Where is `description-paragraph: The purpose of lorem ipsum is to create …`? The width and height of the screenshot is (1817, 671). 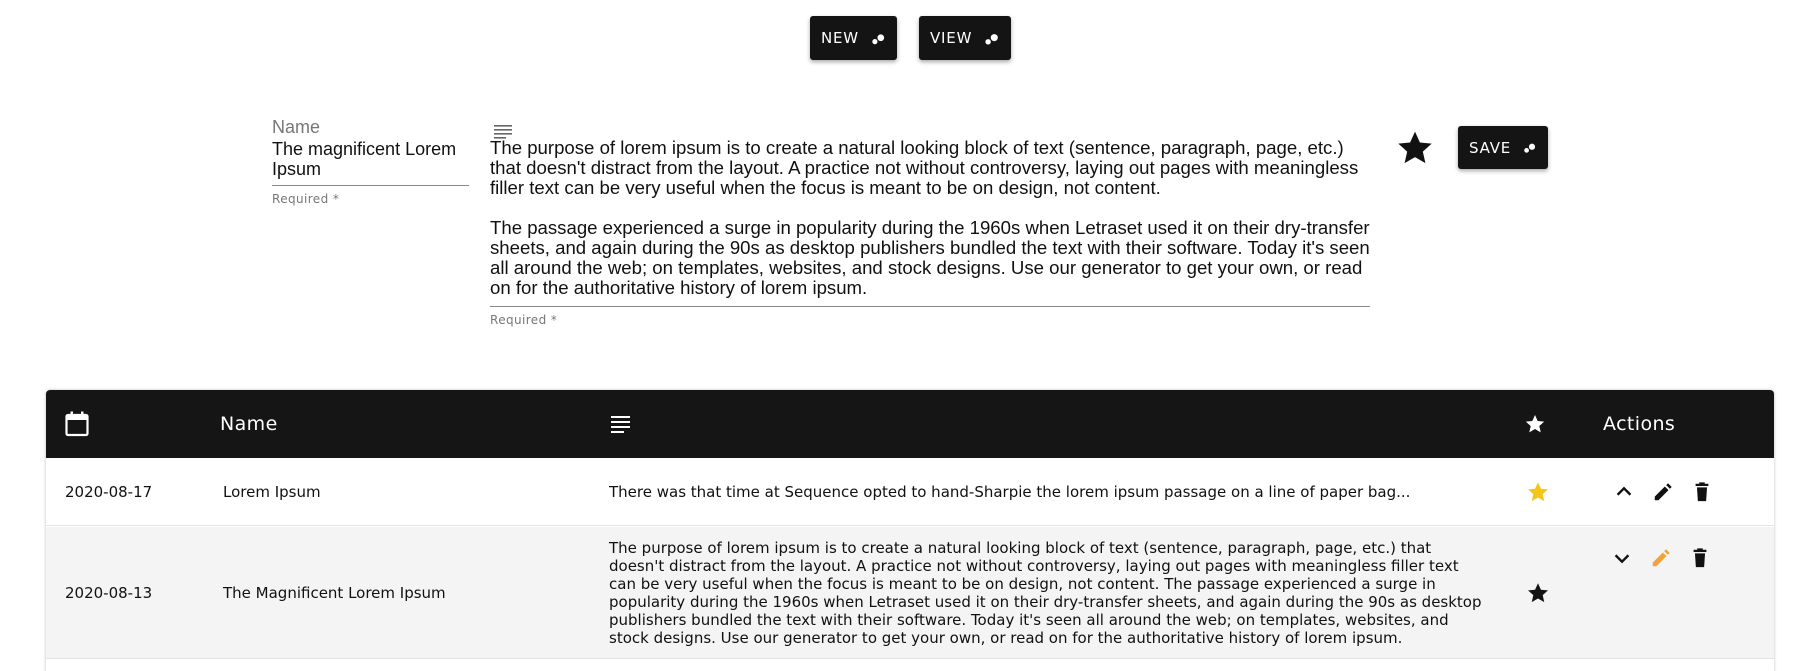
description-paragraph: The purpose of lorem ipsum is to create … is located at coordinates (924, 167).